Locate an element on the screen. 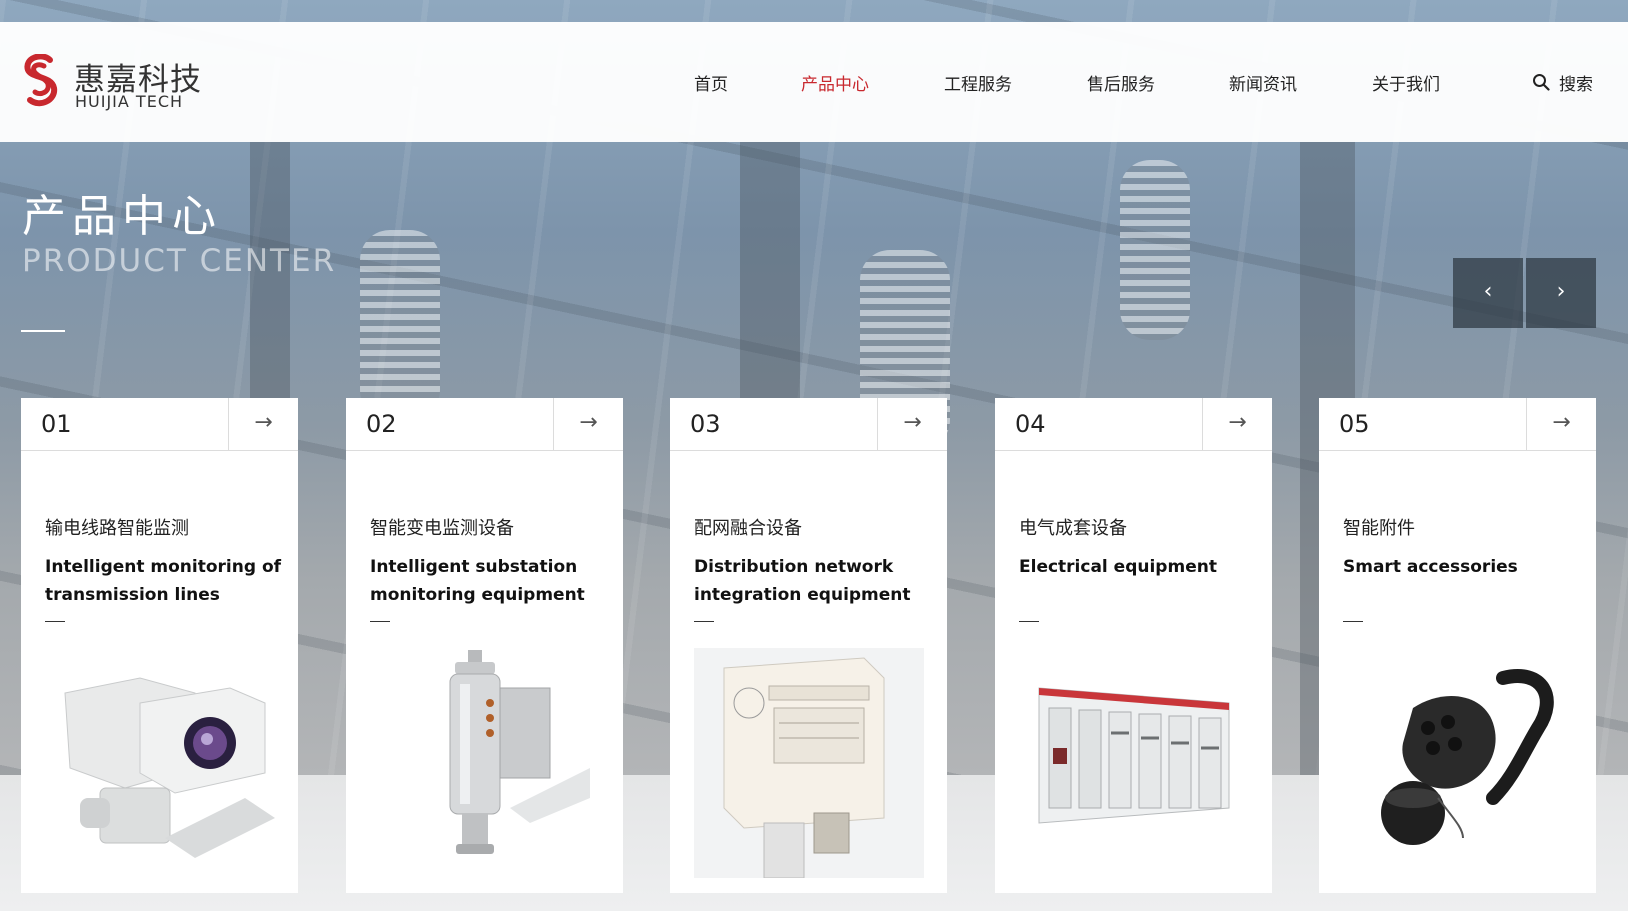 The image size is (1628, 911). card-title-cn: 智能变电监测设备 is located at coordinates (442, 528).